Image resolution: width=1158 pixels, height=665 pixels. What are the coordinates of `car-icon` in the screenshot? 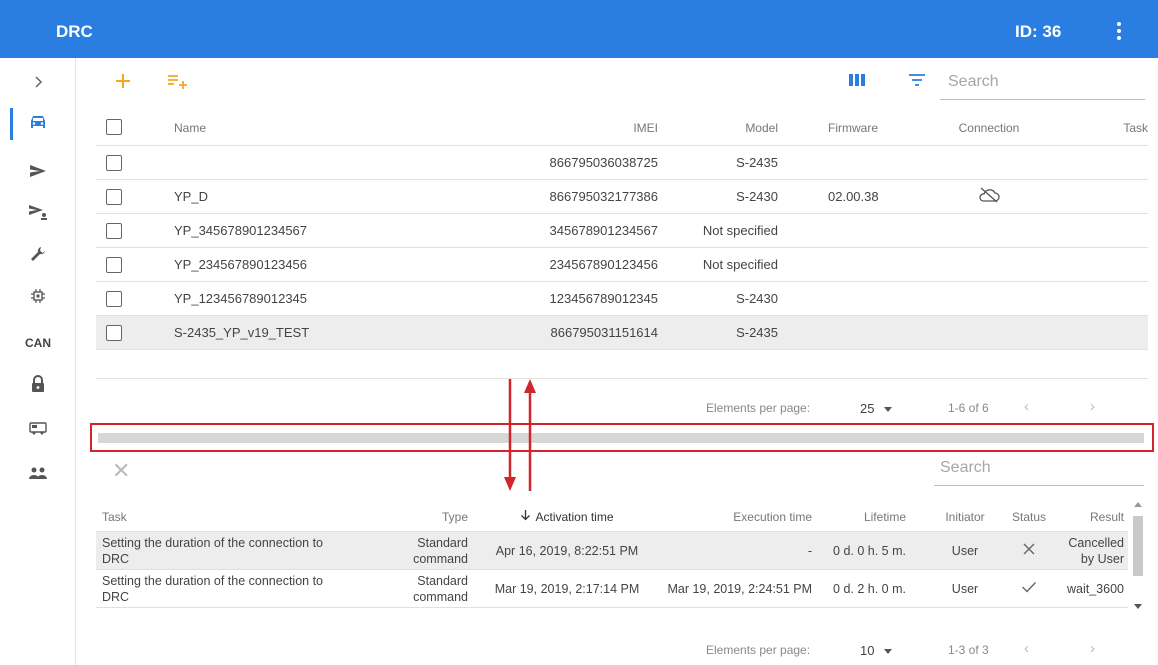 It's located at (38, 124).